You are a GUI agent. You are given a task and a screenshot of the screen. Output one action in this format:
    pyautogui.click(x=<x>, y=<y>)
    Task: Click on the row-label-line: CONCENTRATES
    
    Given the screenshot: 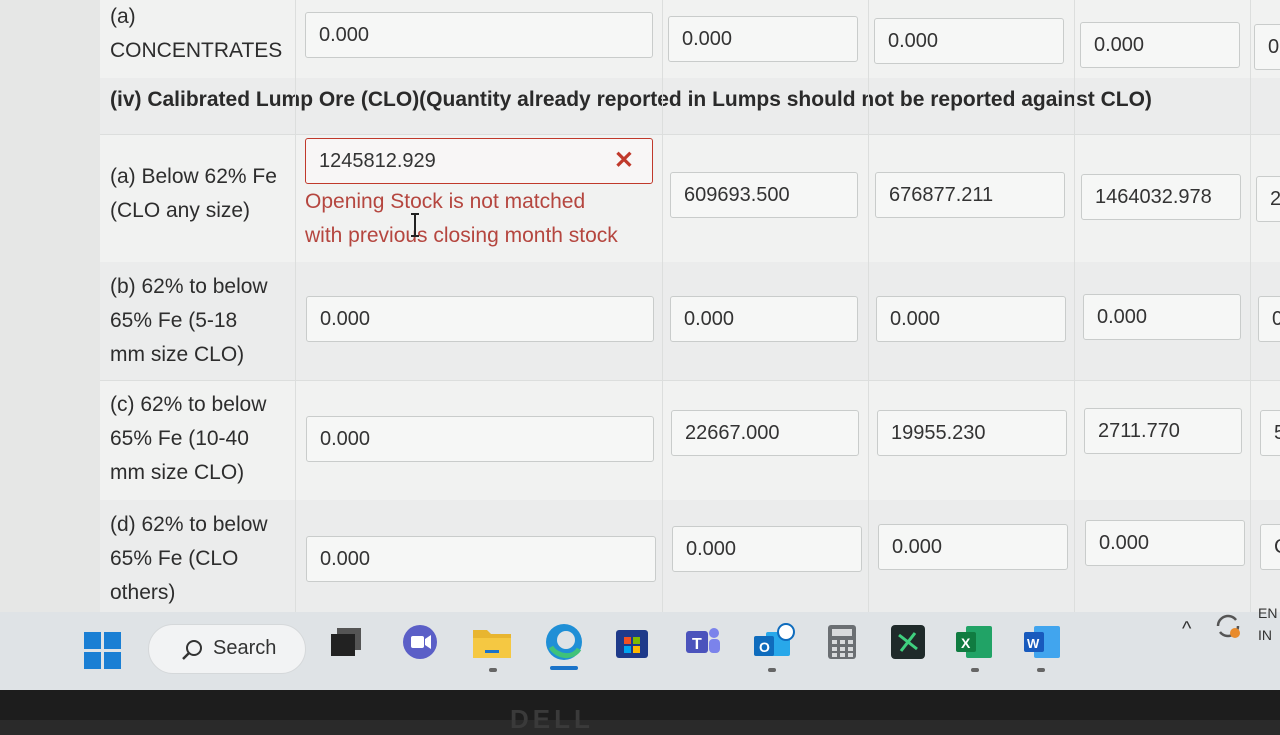 What is the action you would take?
    pyautogui.click(x=196, y=50)
    